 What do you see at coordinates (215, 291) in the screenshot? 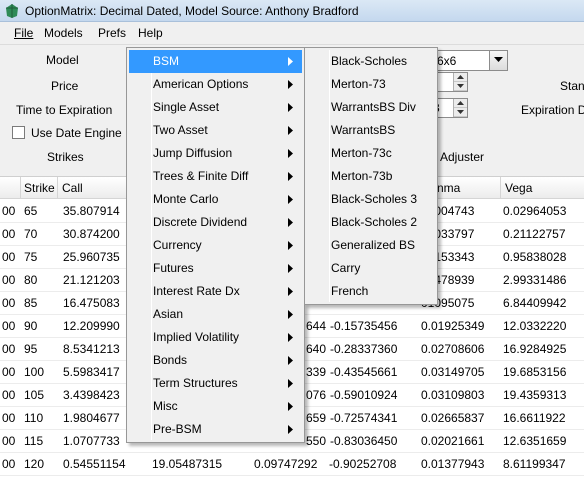
I see `models-menu-item-interest-rate-dx: Interest Rate Dx` at bounding box center [215, 291].